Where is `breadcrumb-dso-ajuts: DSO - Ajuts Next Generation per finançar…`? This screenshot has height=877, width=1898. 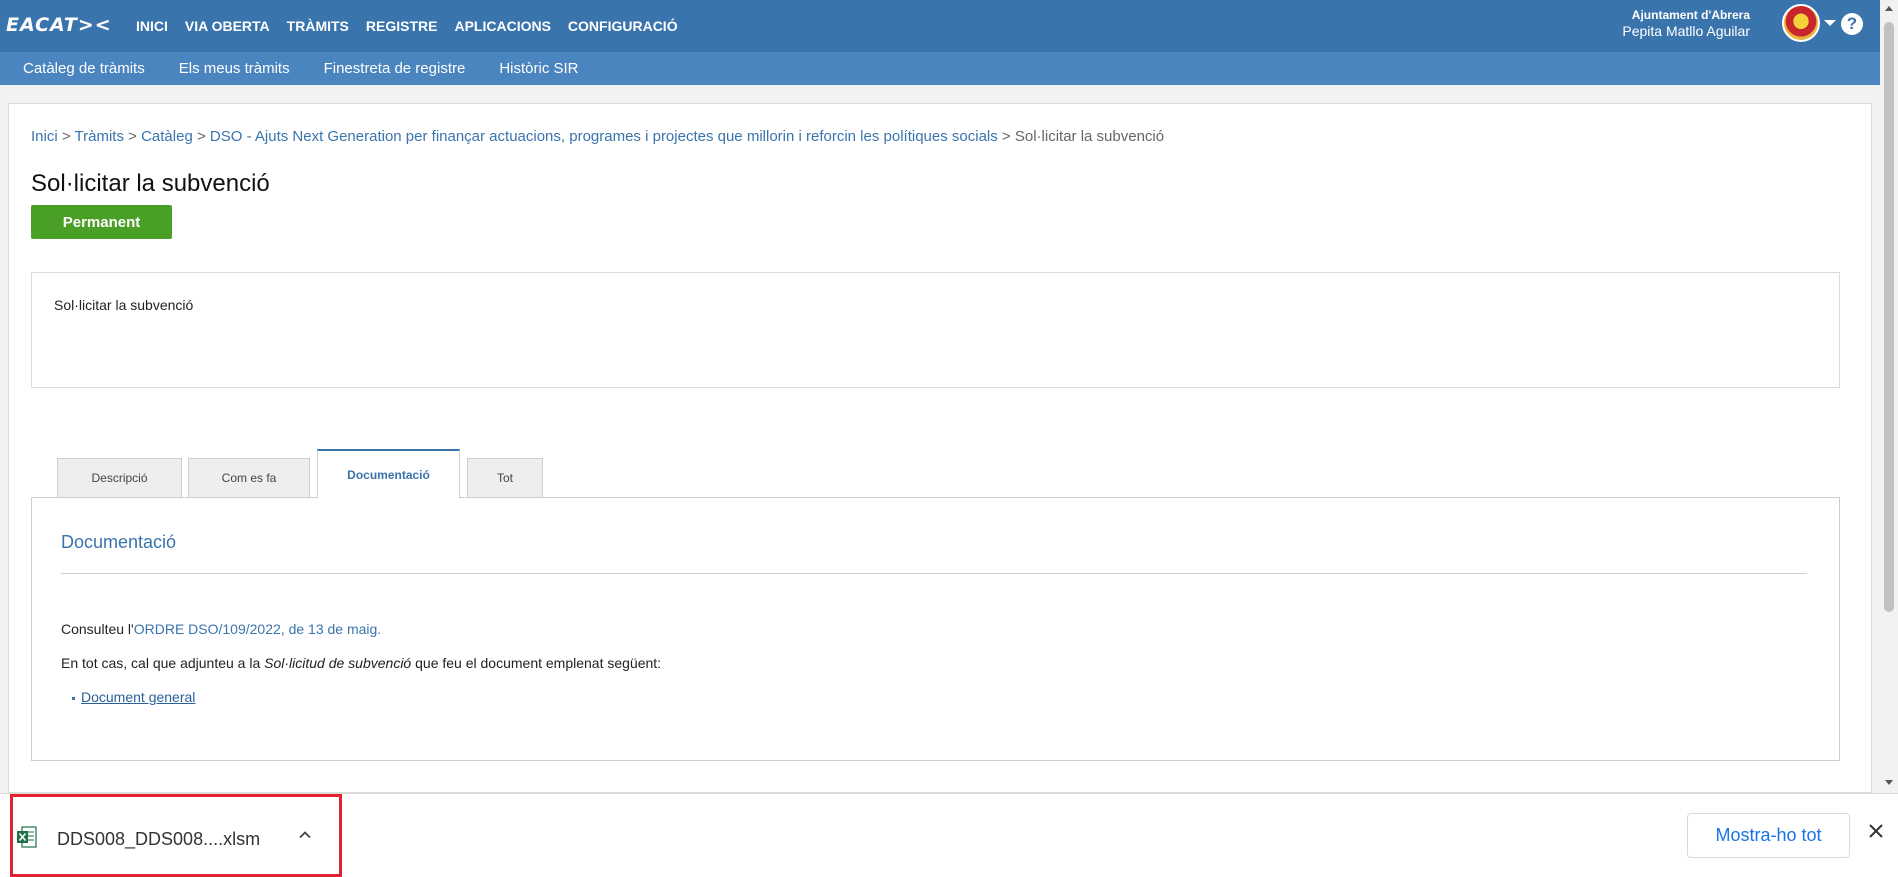
breadcrumb-dso-ajuts: DSO - Ajuts Next Generation per finançar… is located at coordinates (604, 136).